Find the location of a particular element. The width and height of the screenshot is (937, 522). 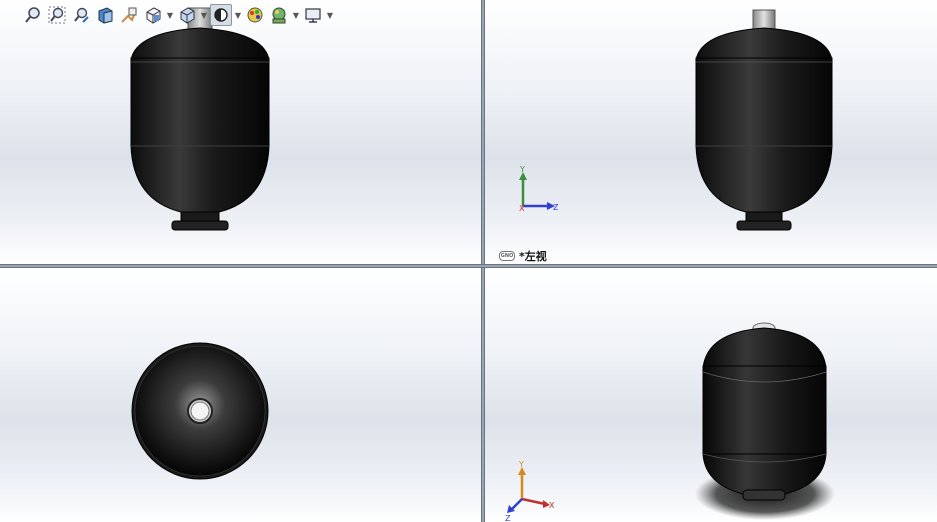

display-style-dropdown: ▼ is located at coordinates (204, 15).